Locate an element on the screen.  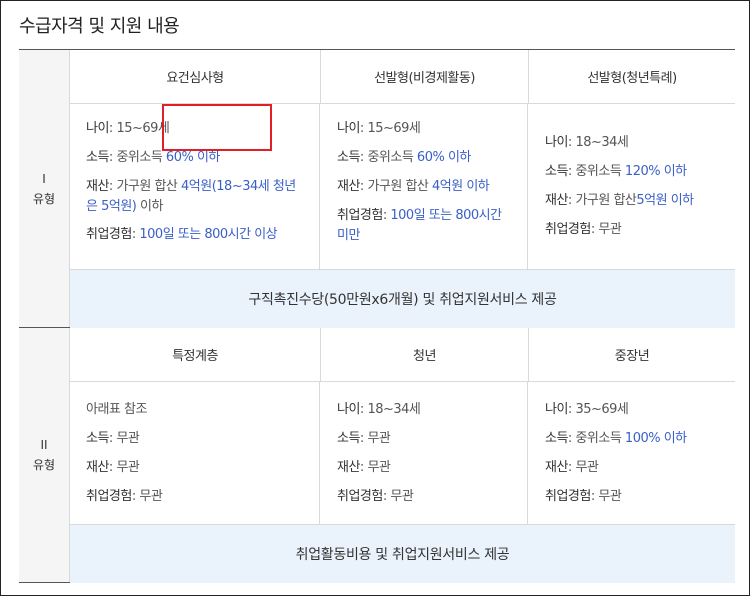
header-requirement-review: 요건심사형 is located at coordinates (195, 77).